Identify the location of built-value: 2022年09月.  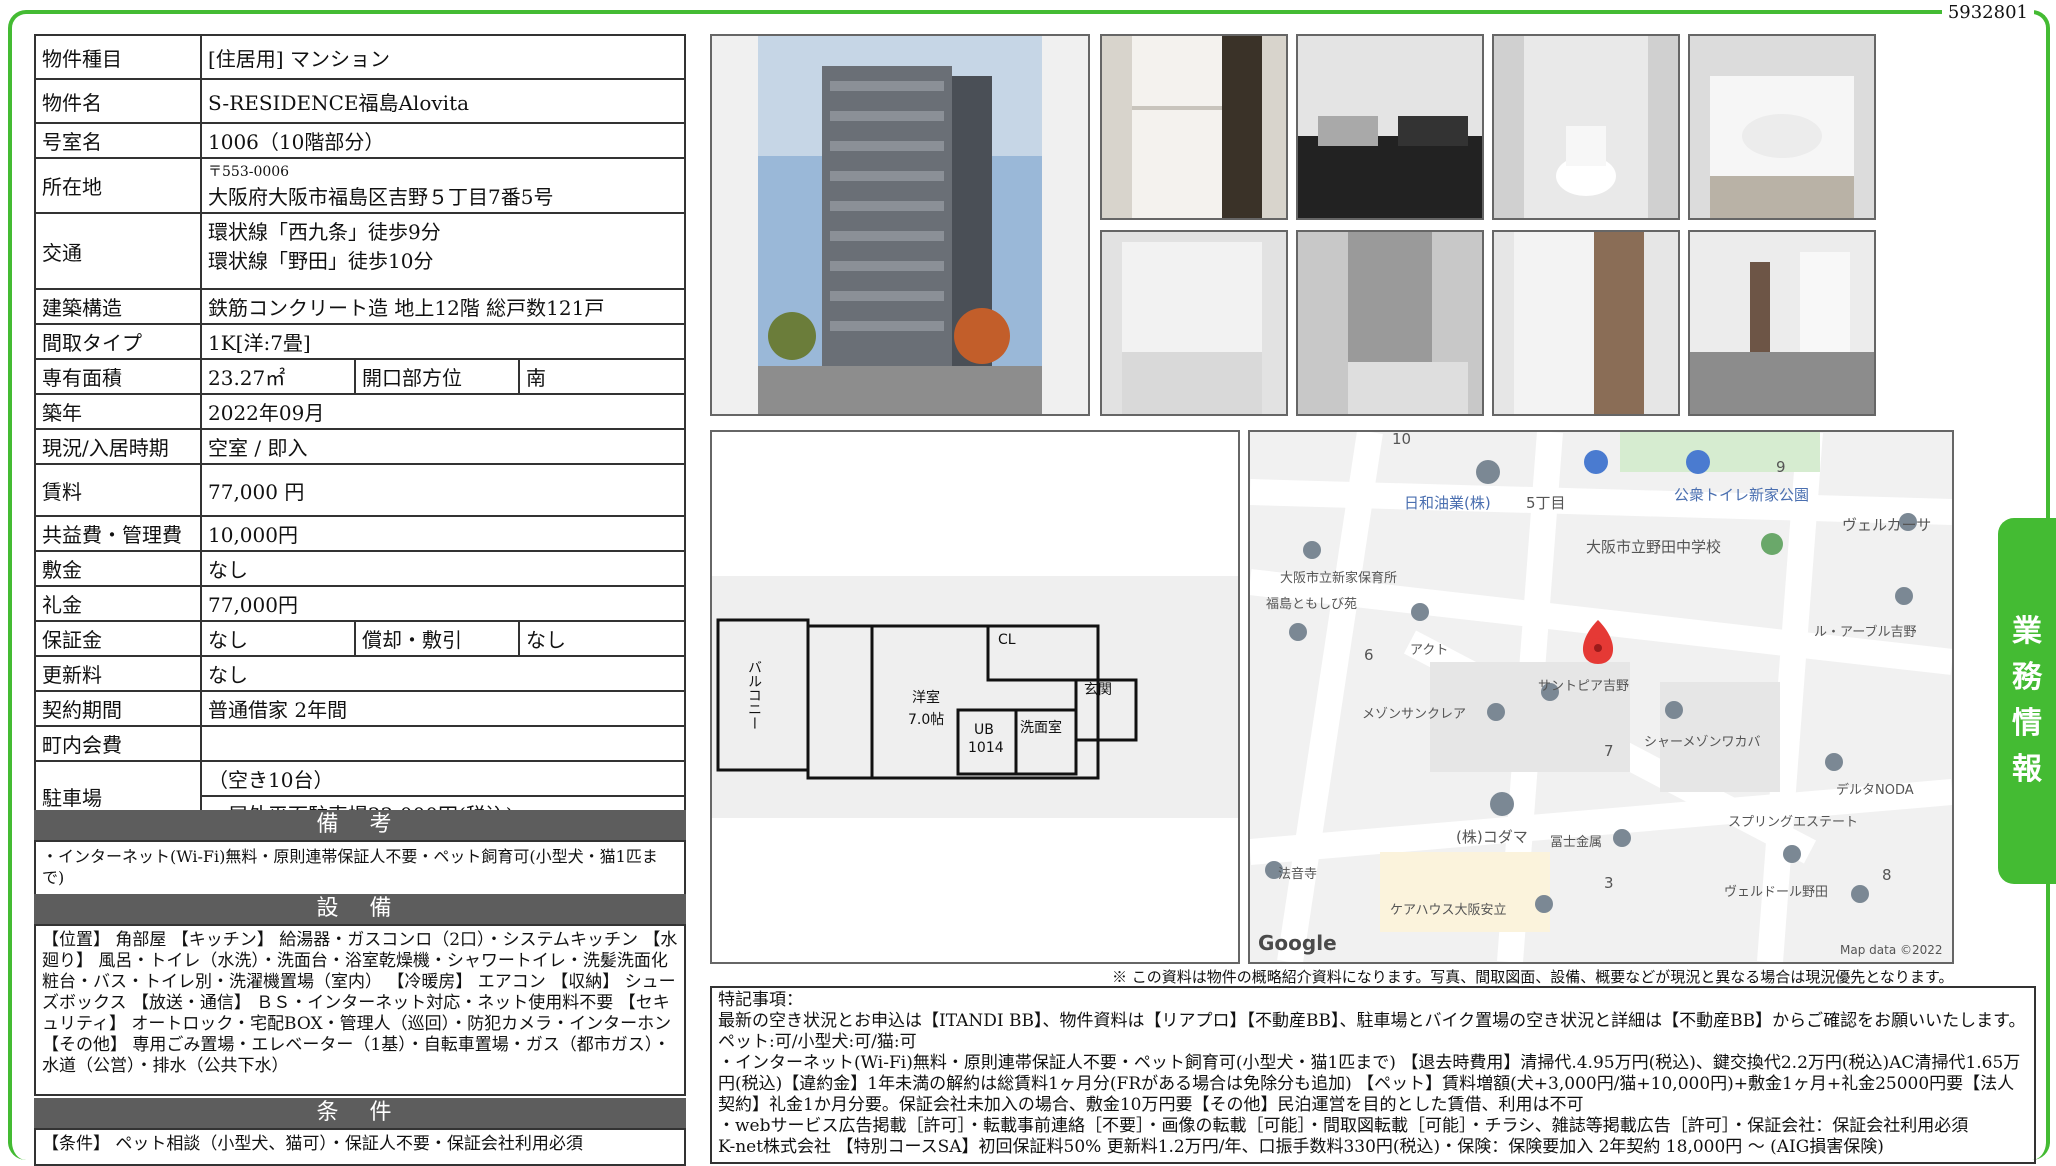
(443, 411).